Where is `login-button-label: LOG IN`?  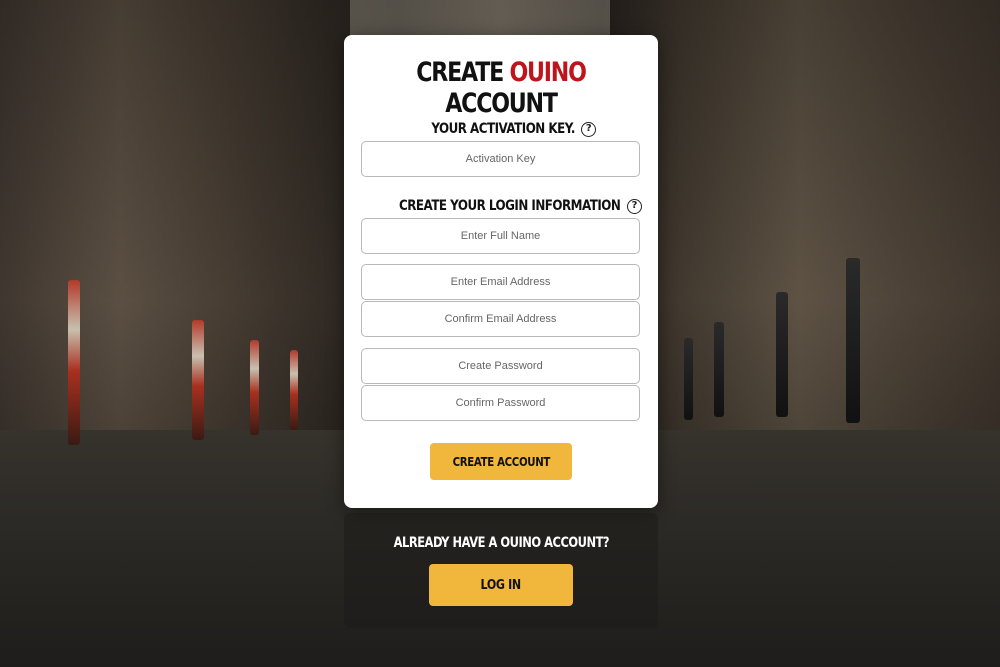 login-button-label: LOG IN is located at coordinates (501, 585).